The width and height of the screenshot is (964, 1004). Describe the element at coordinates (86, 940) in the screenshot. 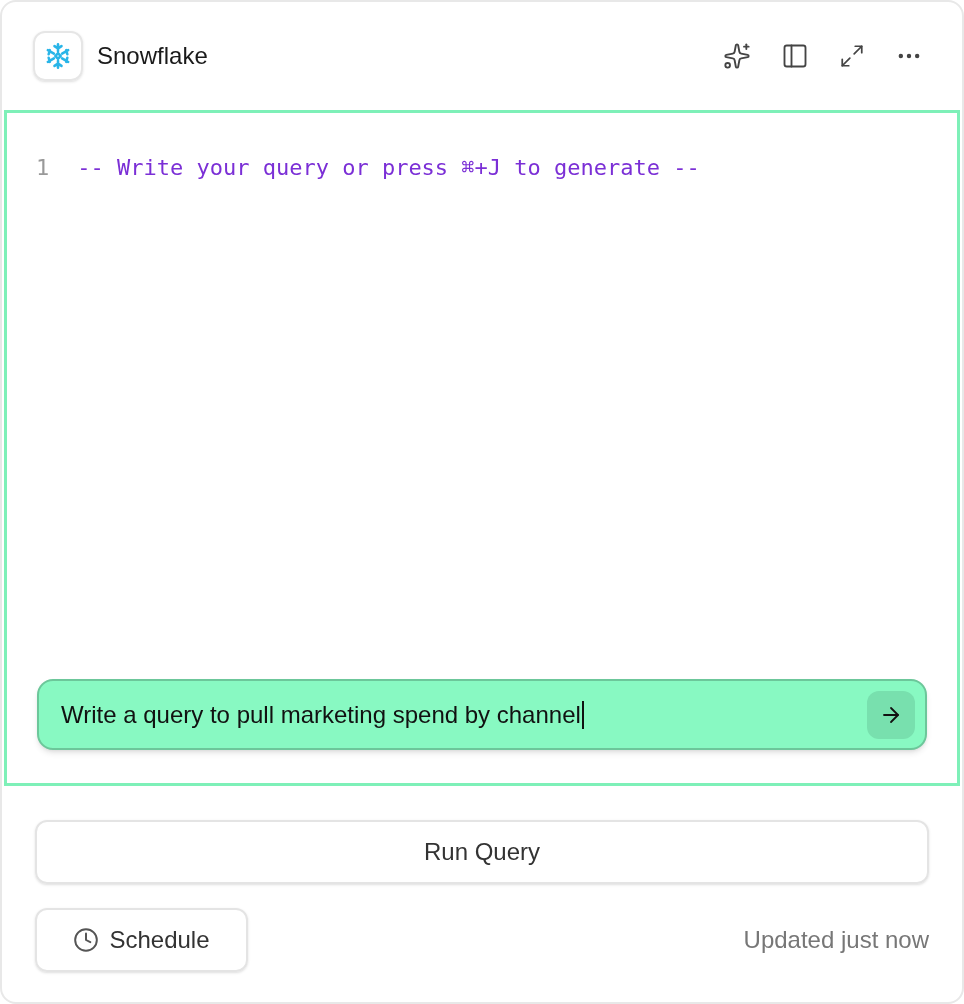

I see `clock-icon` at that location.